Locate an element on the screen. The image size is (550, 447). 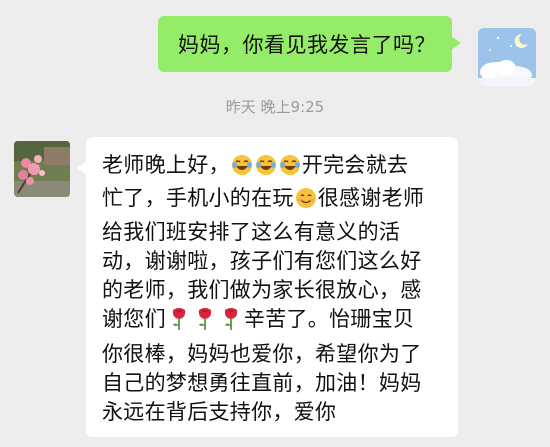
message-text: 忙了，手机小的在玩 is located at coordinates (198, 198).